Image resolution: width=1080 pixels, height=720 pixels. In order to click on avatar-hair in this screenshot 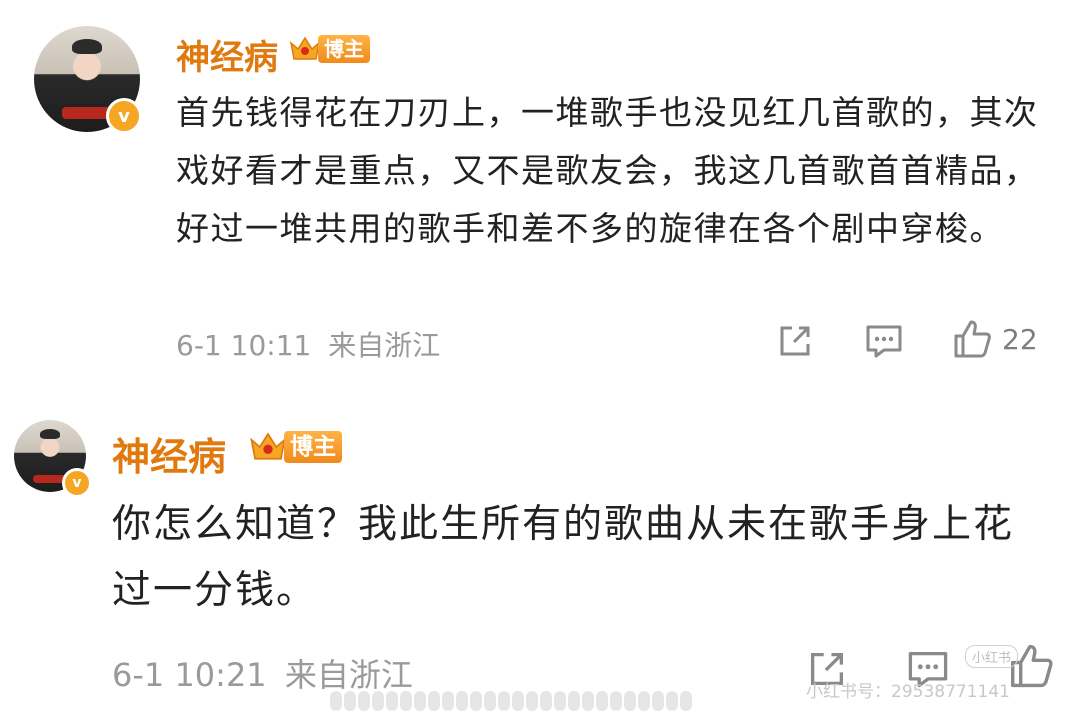, I will do `click(50, 433)`.